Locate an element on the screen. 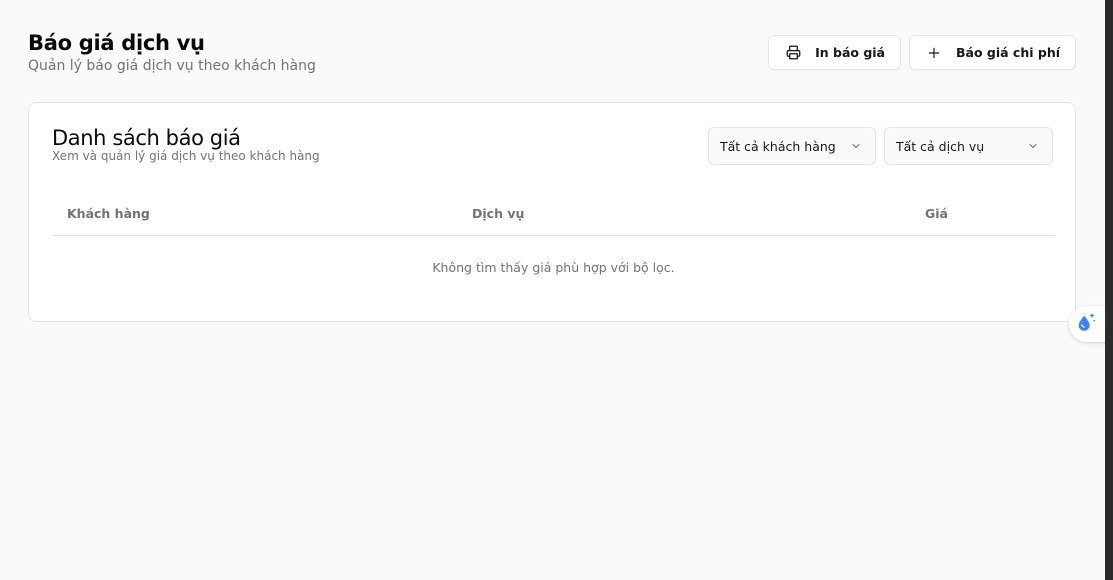  add-cost-quote-button: Báo giá chi phí is located at coordinates (992, 52).